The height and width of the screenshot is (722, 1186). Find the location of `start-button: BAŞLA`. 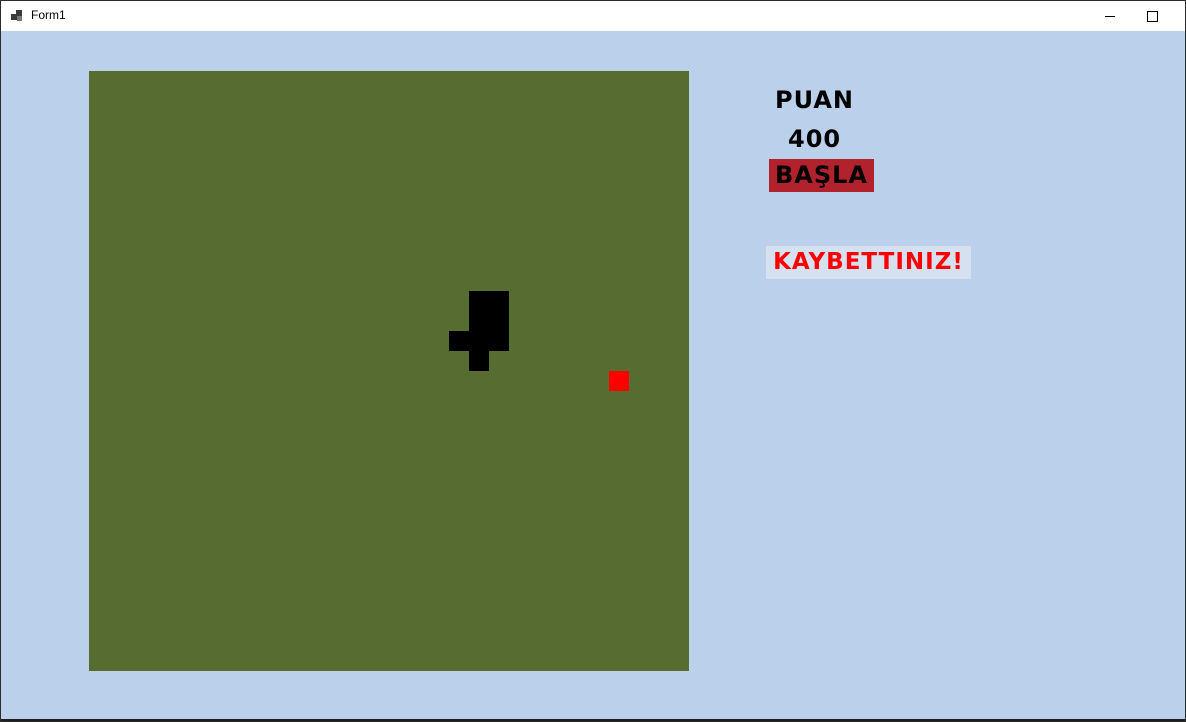

start-button: BAŞLA is located at coordinates (821, 175).